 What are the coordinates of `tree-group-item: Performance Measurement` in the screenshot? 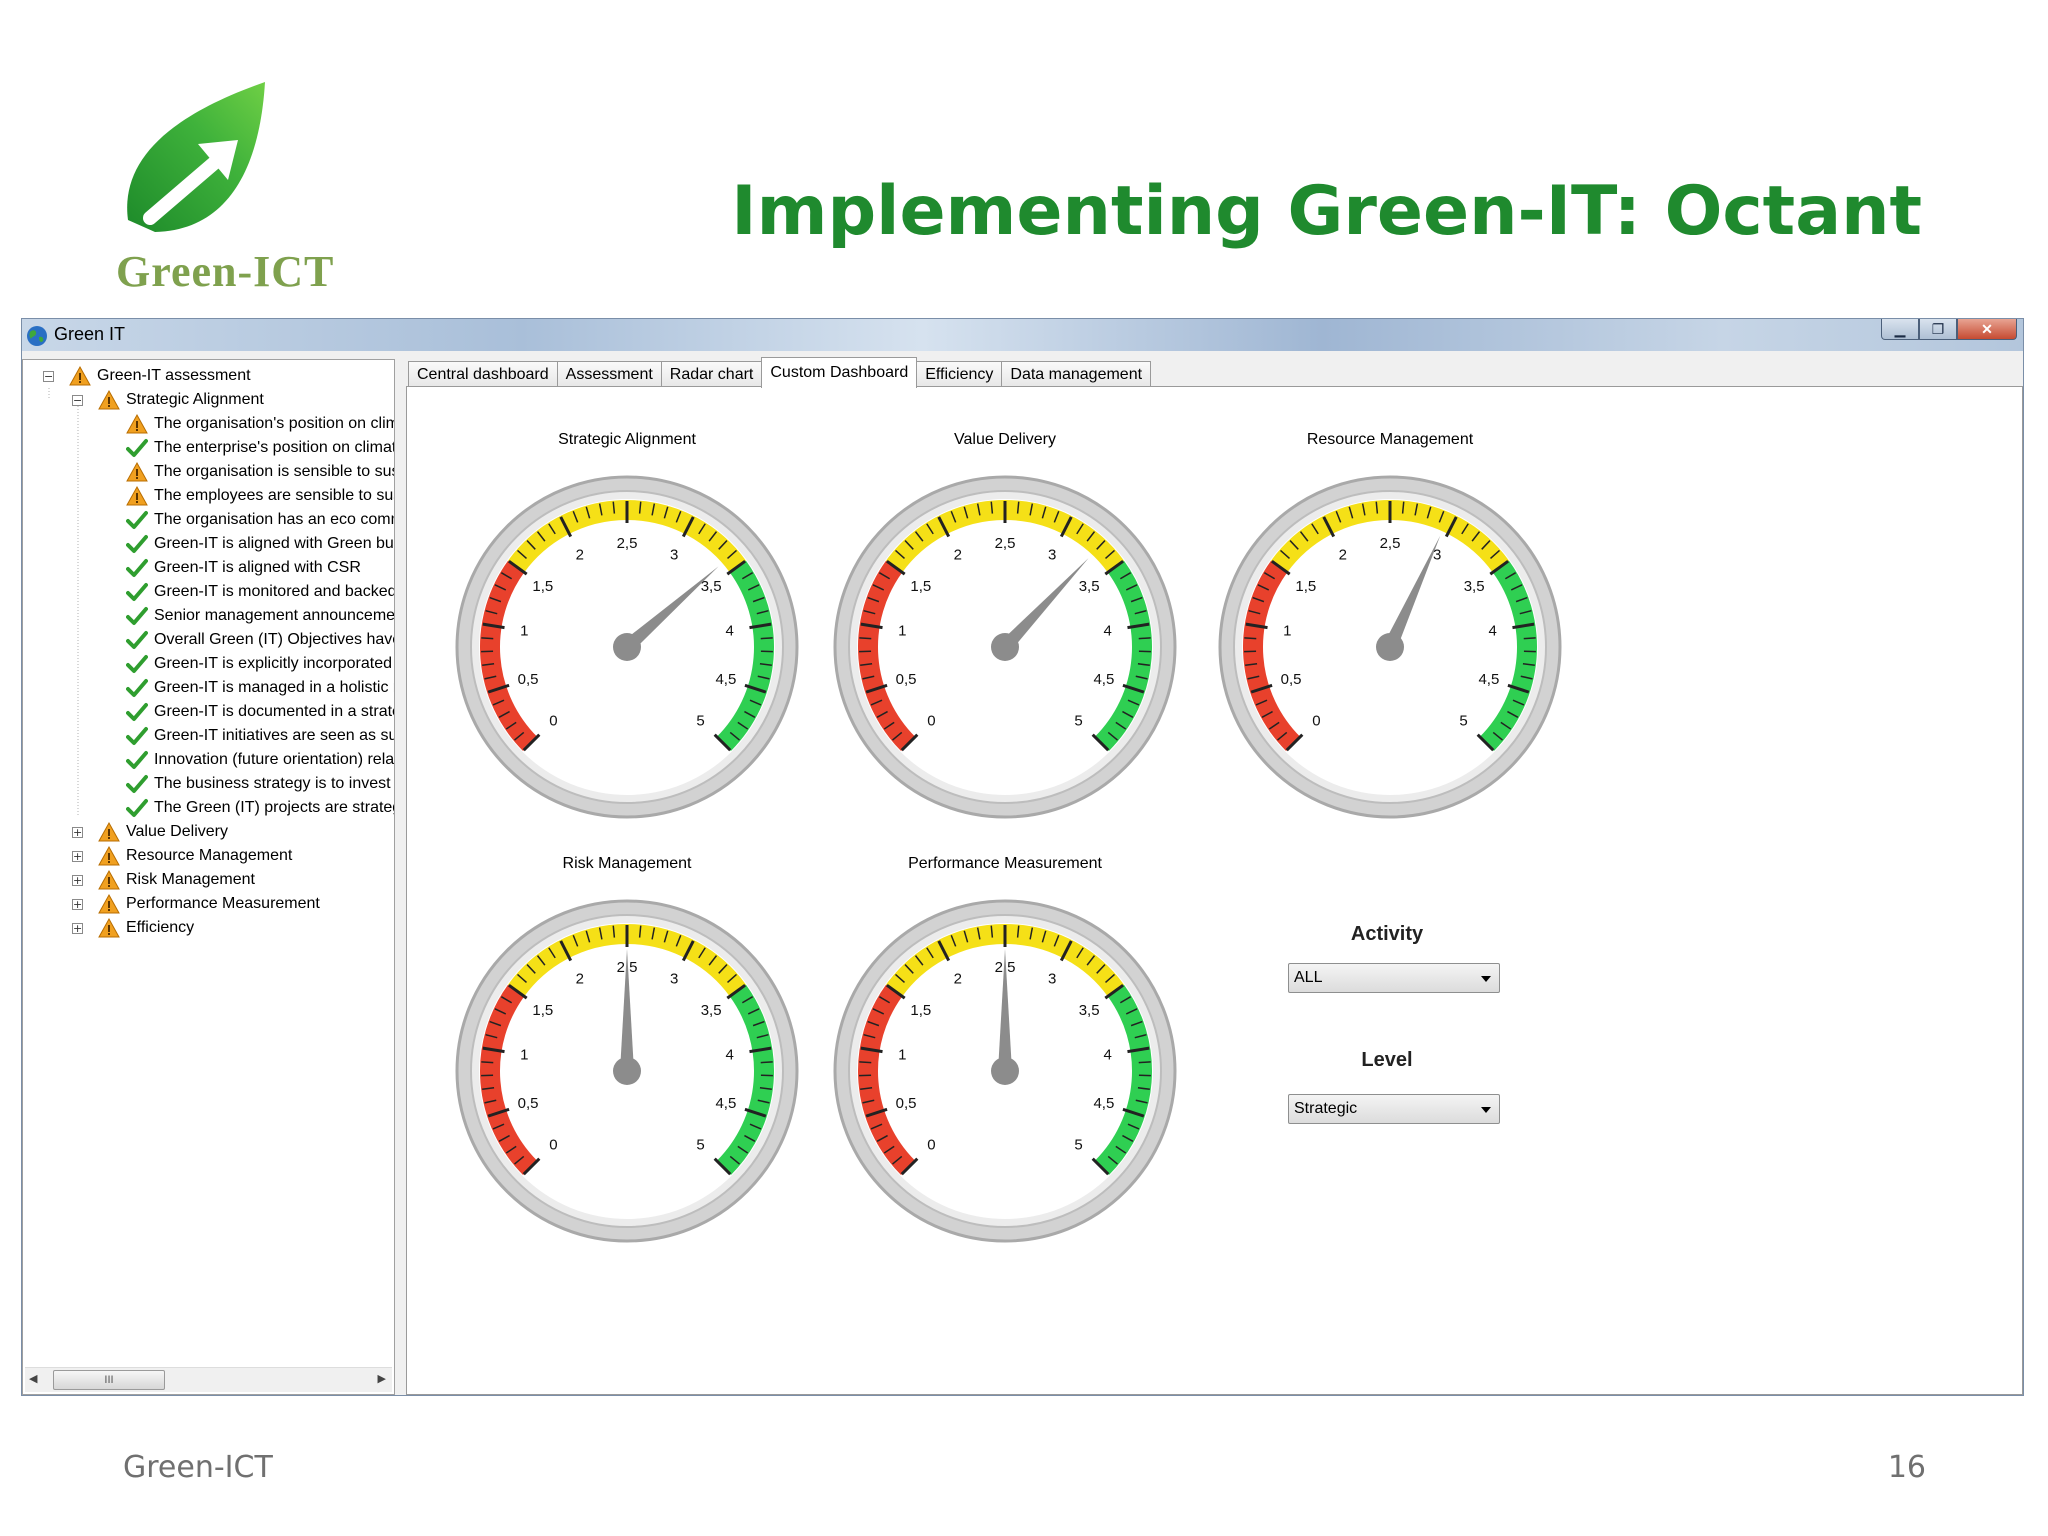 It's located at (209, 904).